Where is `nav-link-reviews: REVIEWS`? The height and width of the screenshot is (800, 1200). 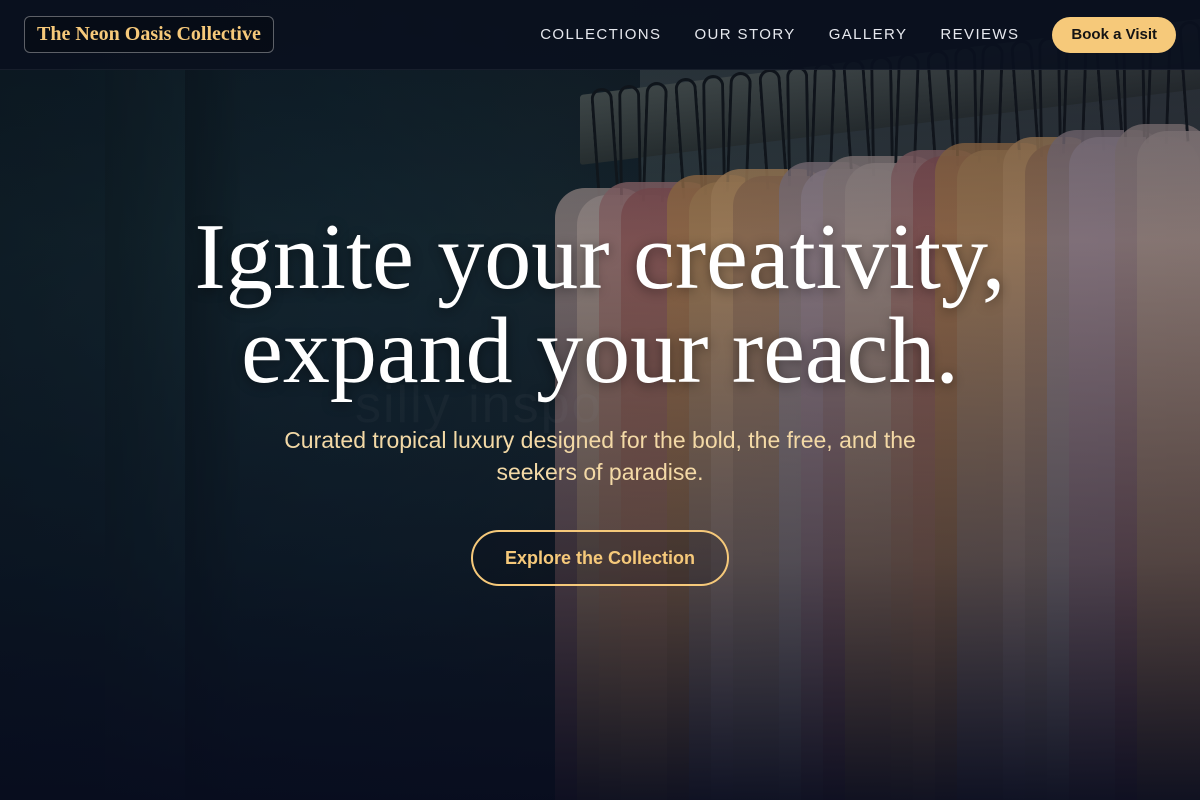
nav-link-reviews: REVIEWS is located at coordinates (979, 34).